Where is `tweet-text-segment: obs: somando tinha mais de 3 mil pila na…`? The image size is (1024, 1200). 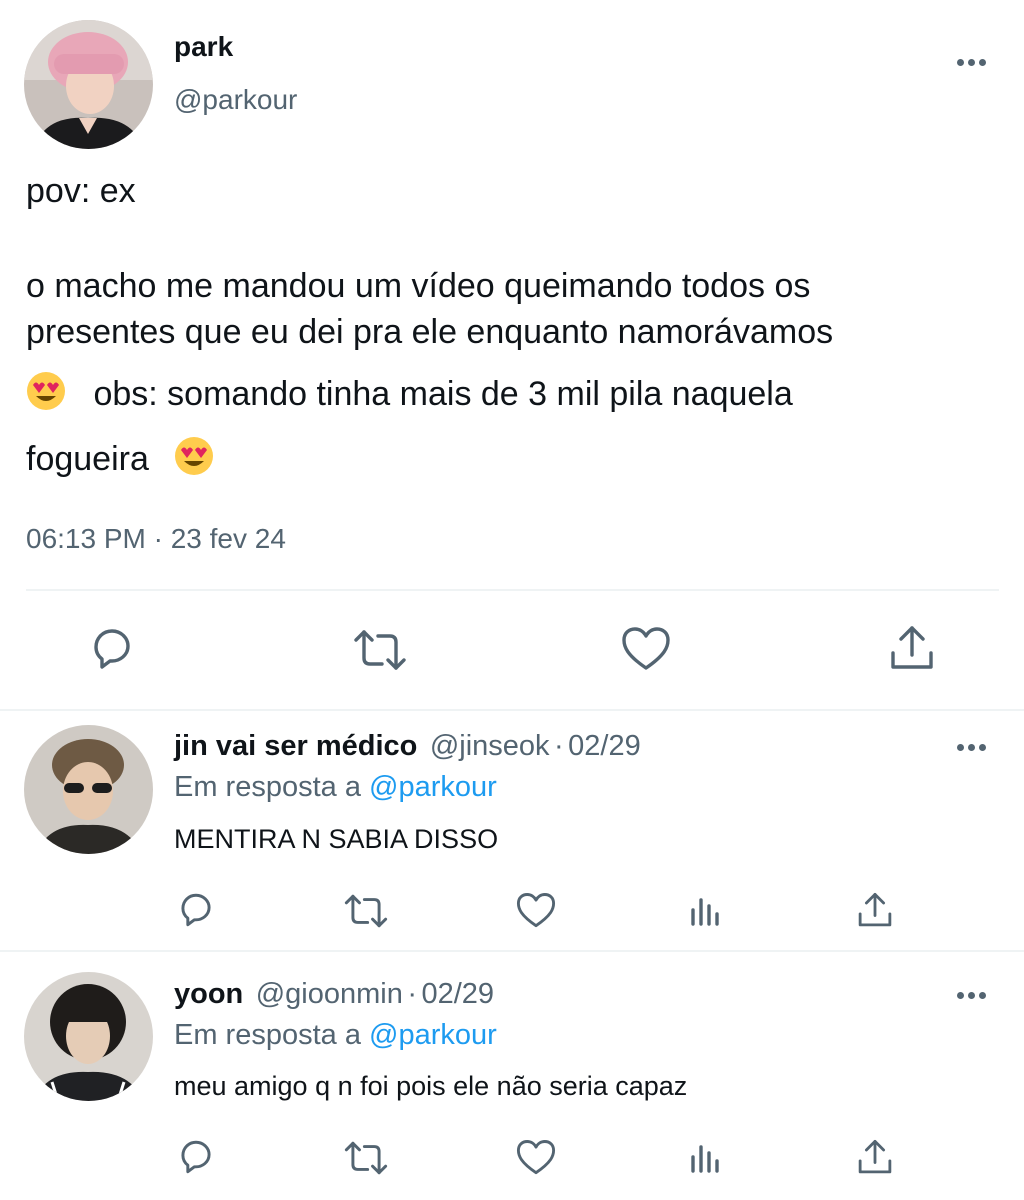 tweet-text-segment: obs: somando tinha mais de 3 mil pila na… is located at coordinates (443, 394).